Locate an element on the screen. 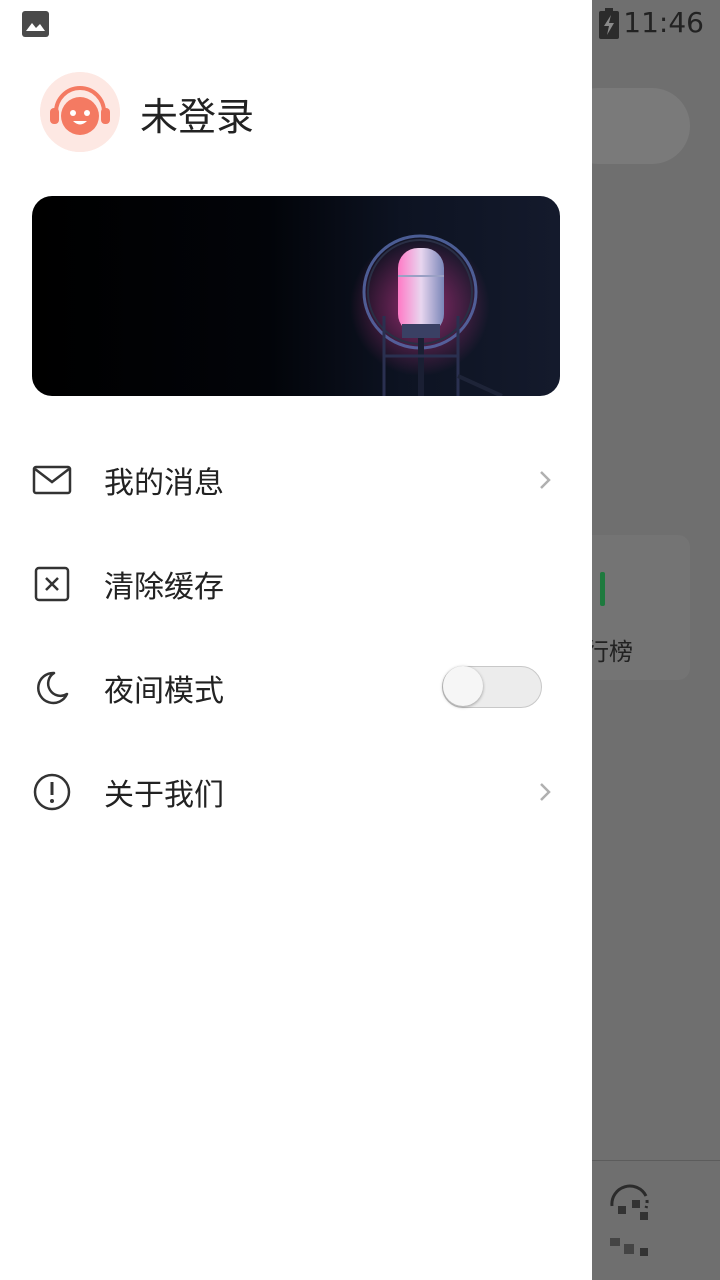 The image size is (720, 1280). menu-label-about-us: 关于我们 is located at coordinates (164, 795).